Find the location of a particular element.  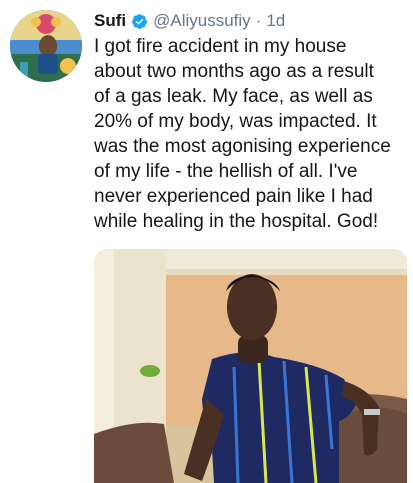

tweet-text-line: I got fire accident in my house is located at coordinates (220, 46).